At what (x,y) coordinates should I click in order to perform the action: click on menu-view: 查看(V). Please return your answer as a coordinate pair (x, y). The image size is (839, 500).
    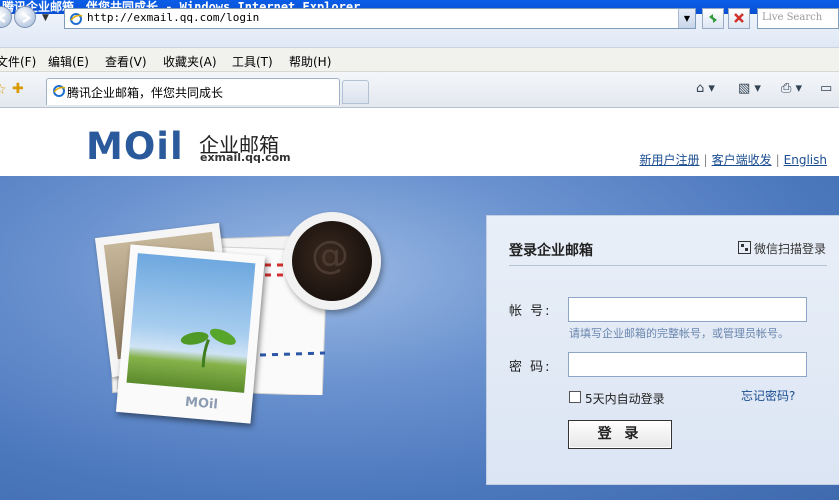
    Looking at the image, I should click on (126, 61).